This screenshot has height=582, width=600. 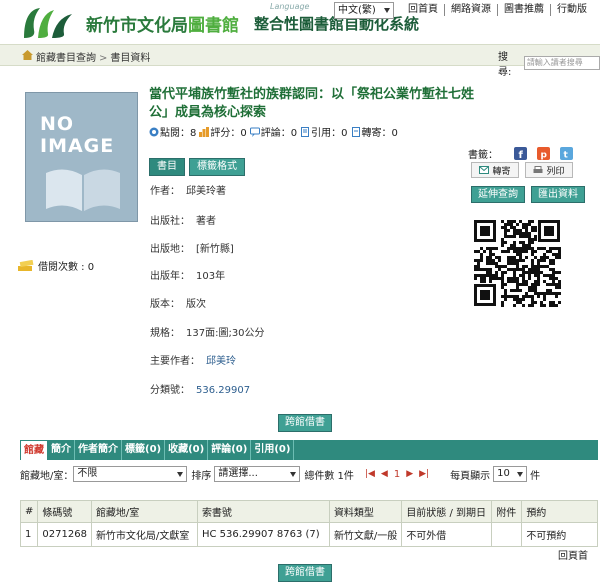 What do you see at coordinates (501, 171) in the screenshot?
I see `send-label: 轉寄` at bounding box center [501, 171].